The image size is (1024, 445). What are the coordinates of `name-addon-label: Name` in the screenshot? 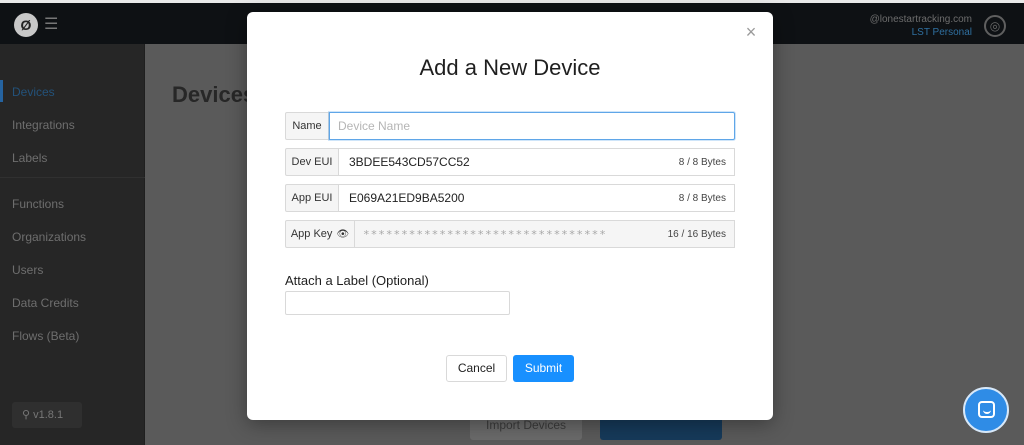 It's located at (307, 126).